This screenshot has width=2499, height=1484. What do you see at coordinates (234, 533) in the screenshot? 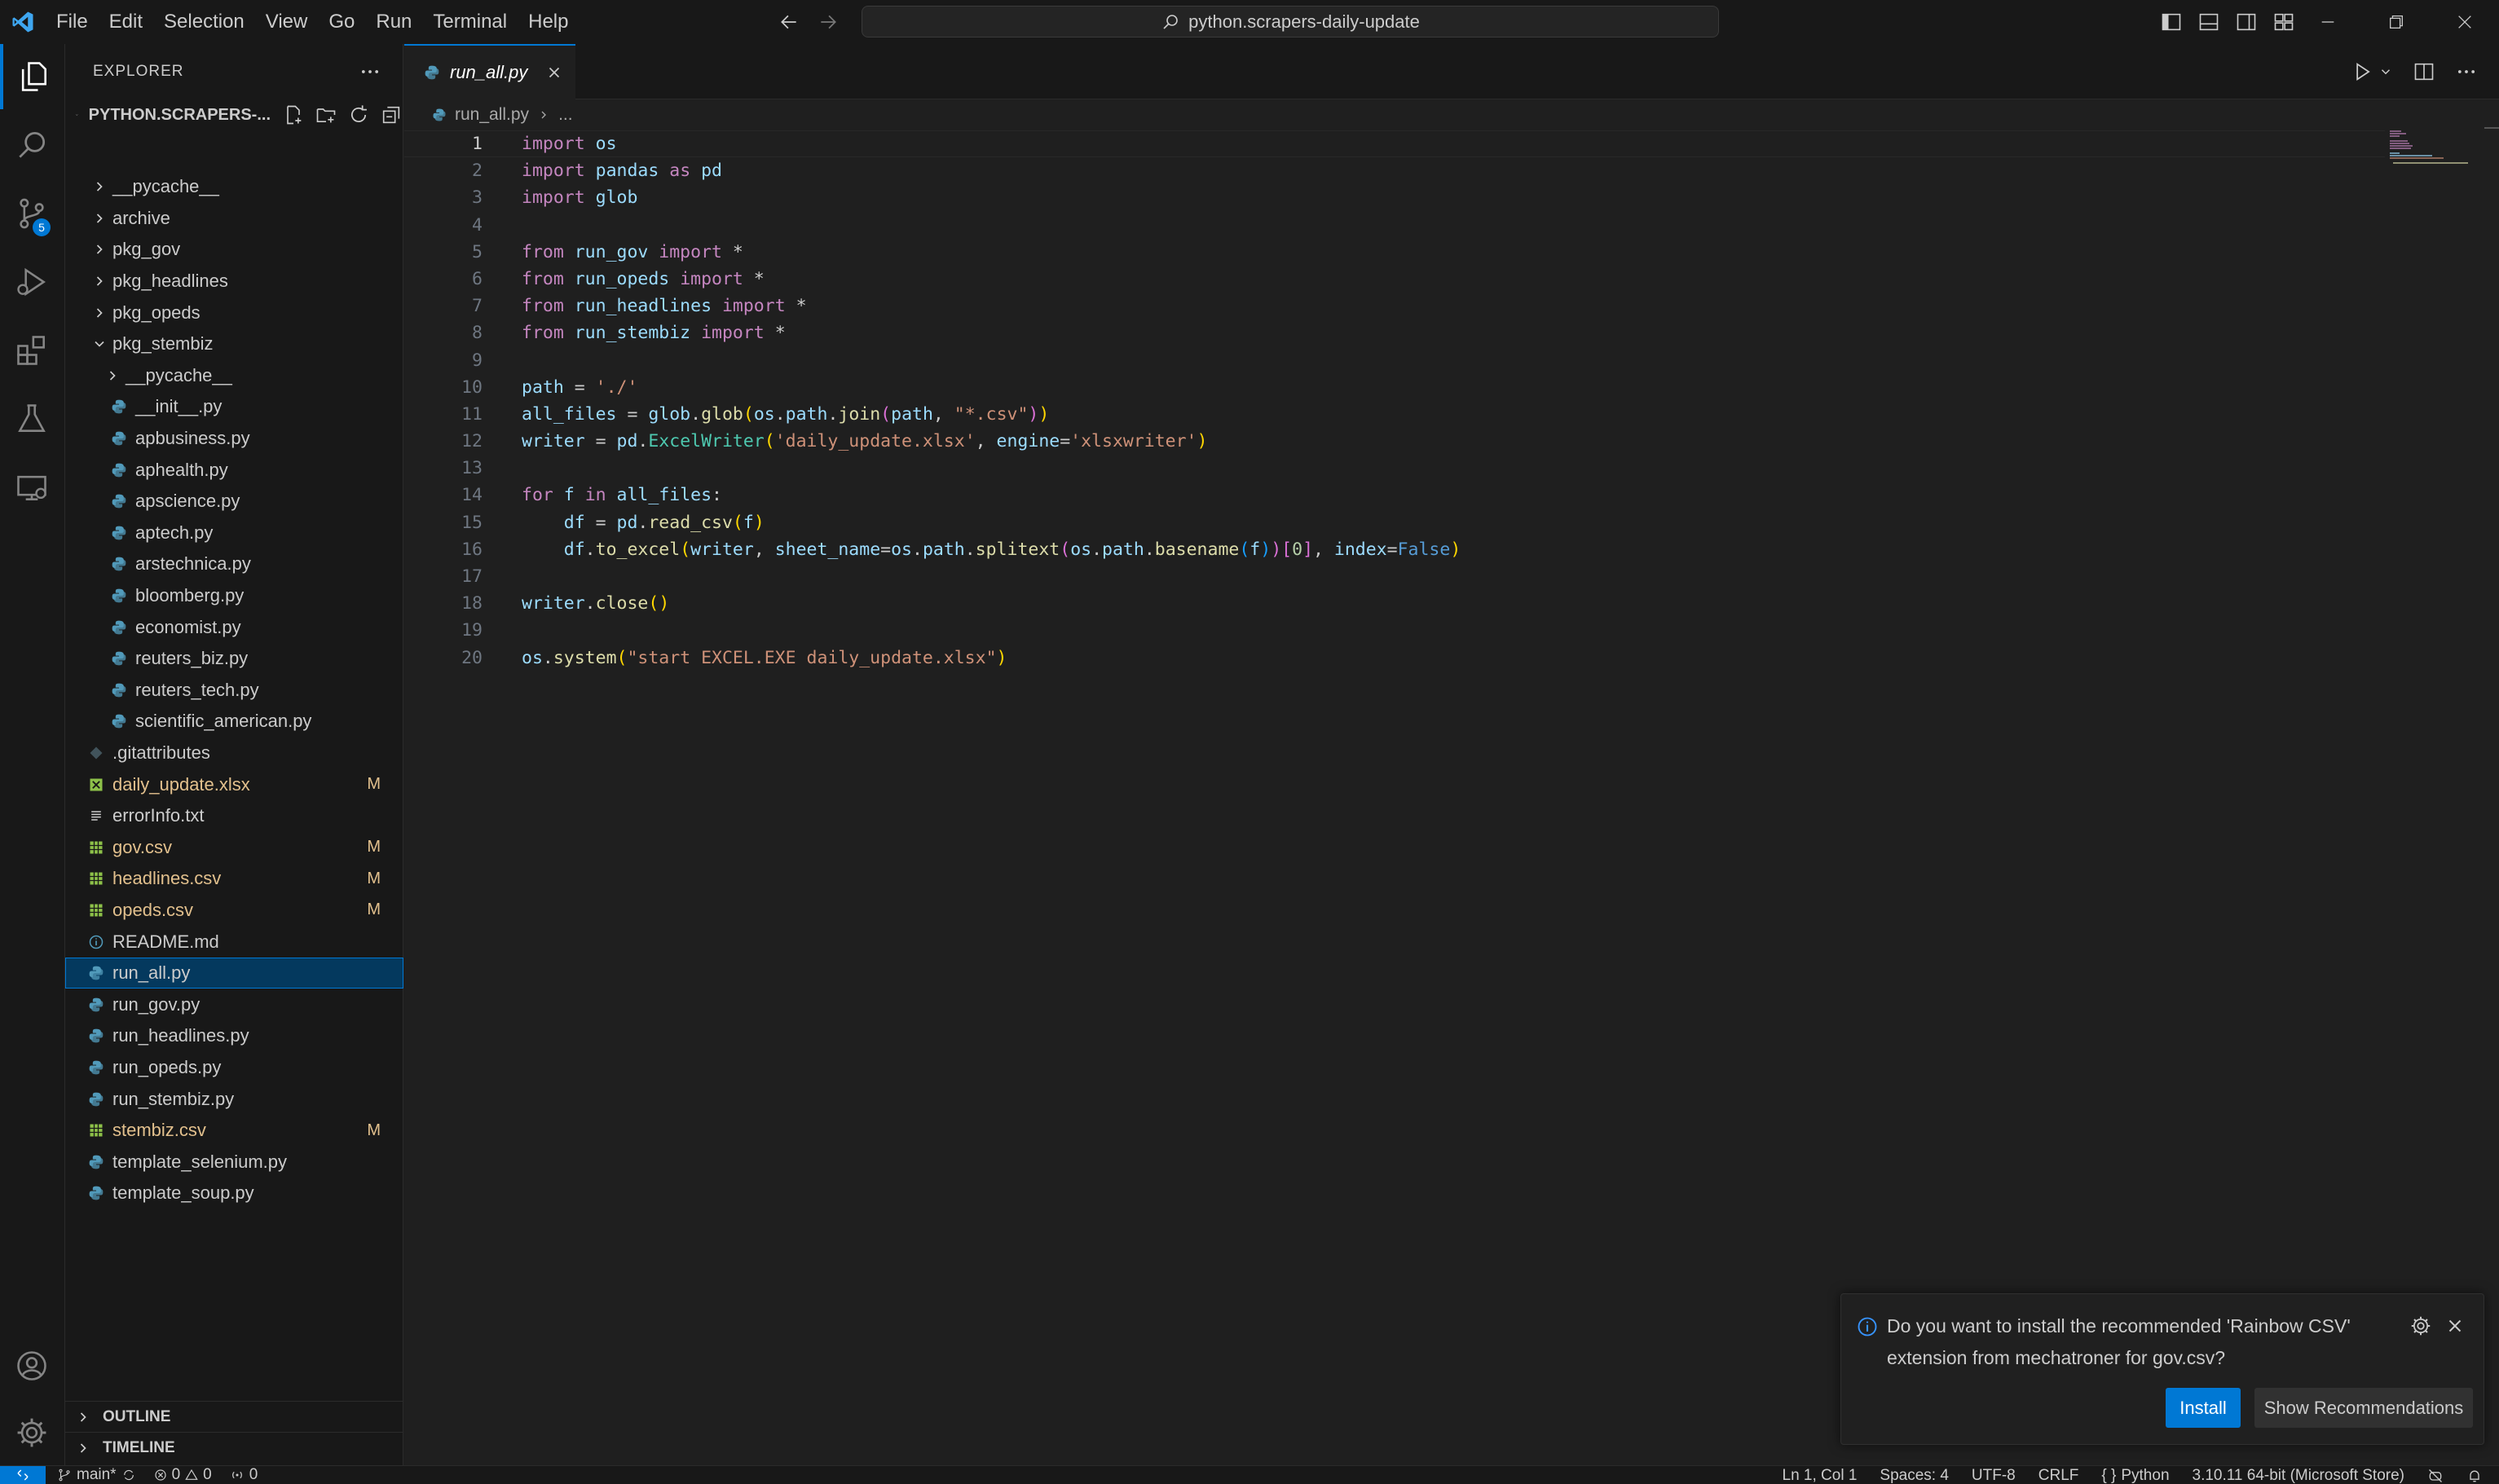
I see `tree-file: aptech.py` at bounding box center [234, 533].